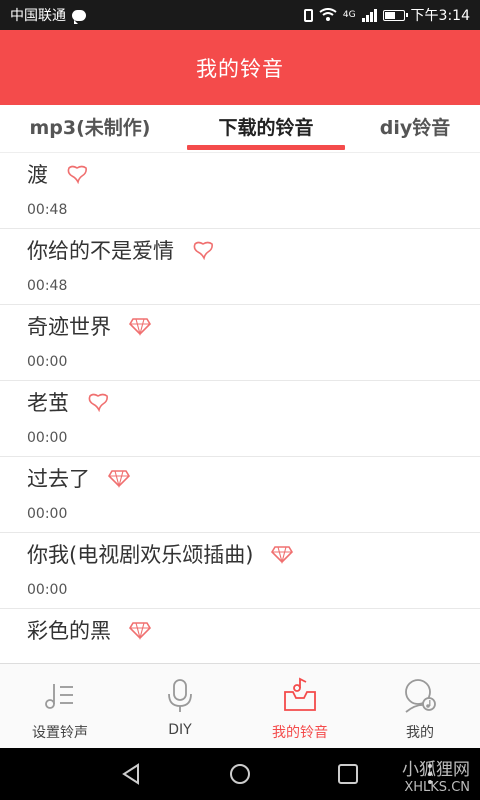 This screenshot has width=480, height=800. What do you see at coordinates (240, 15) in the screenshot?
I see `status-bar: 中国联通 4G 下午3:14` at bounding box center [240, 15].